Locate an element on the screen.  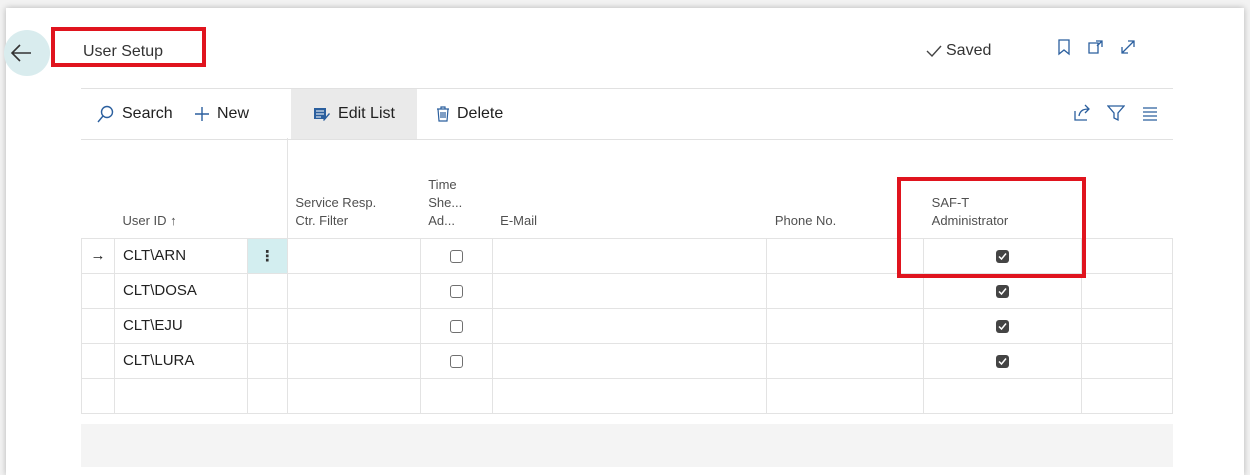
search-icon is located at coordinates (105, 114).